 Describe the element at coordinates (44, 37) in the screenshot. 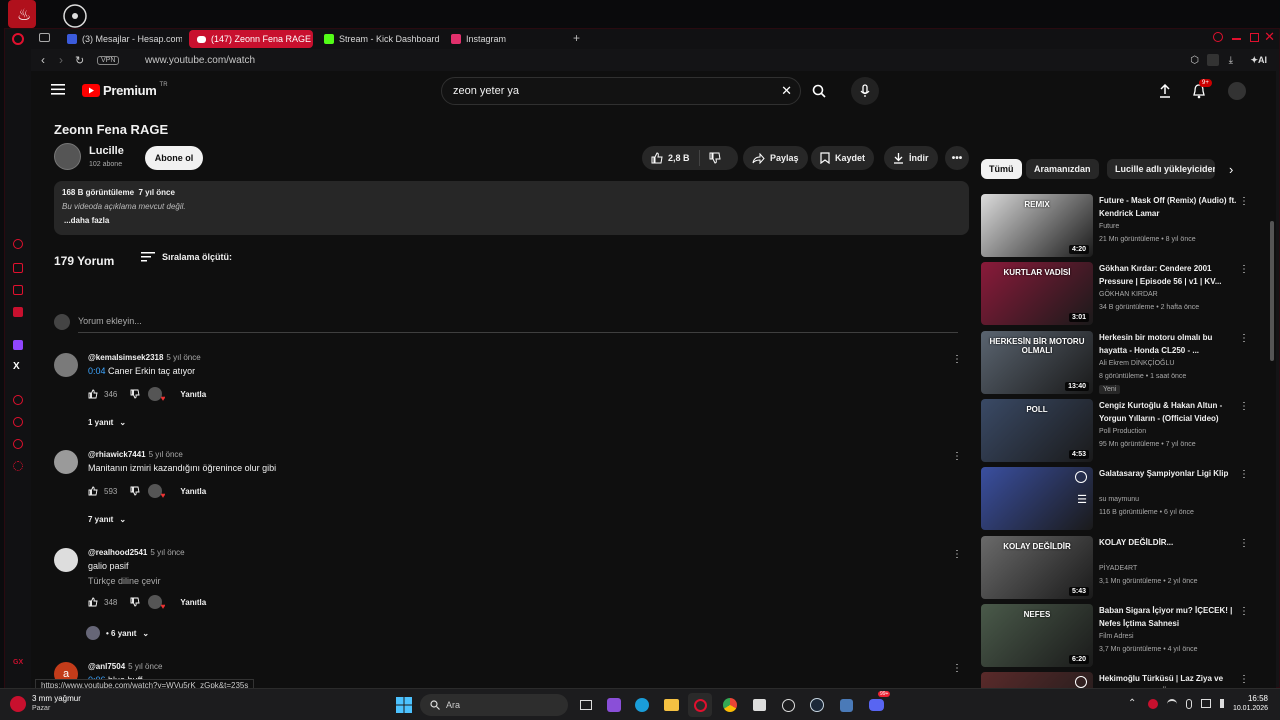

I see `tab-overview-icon` at that location.